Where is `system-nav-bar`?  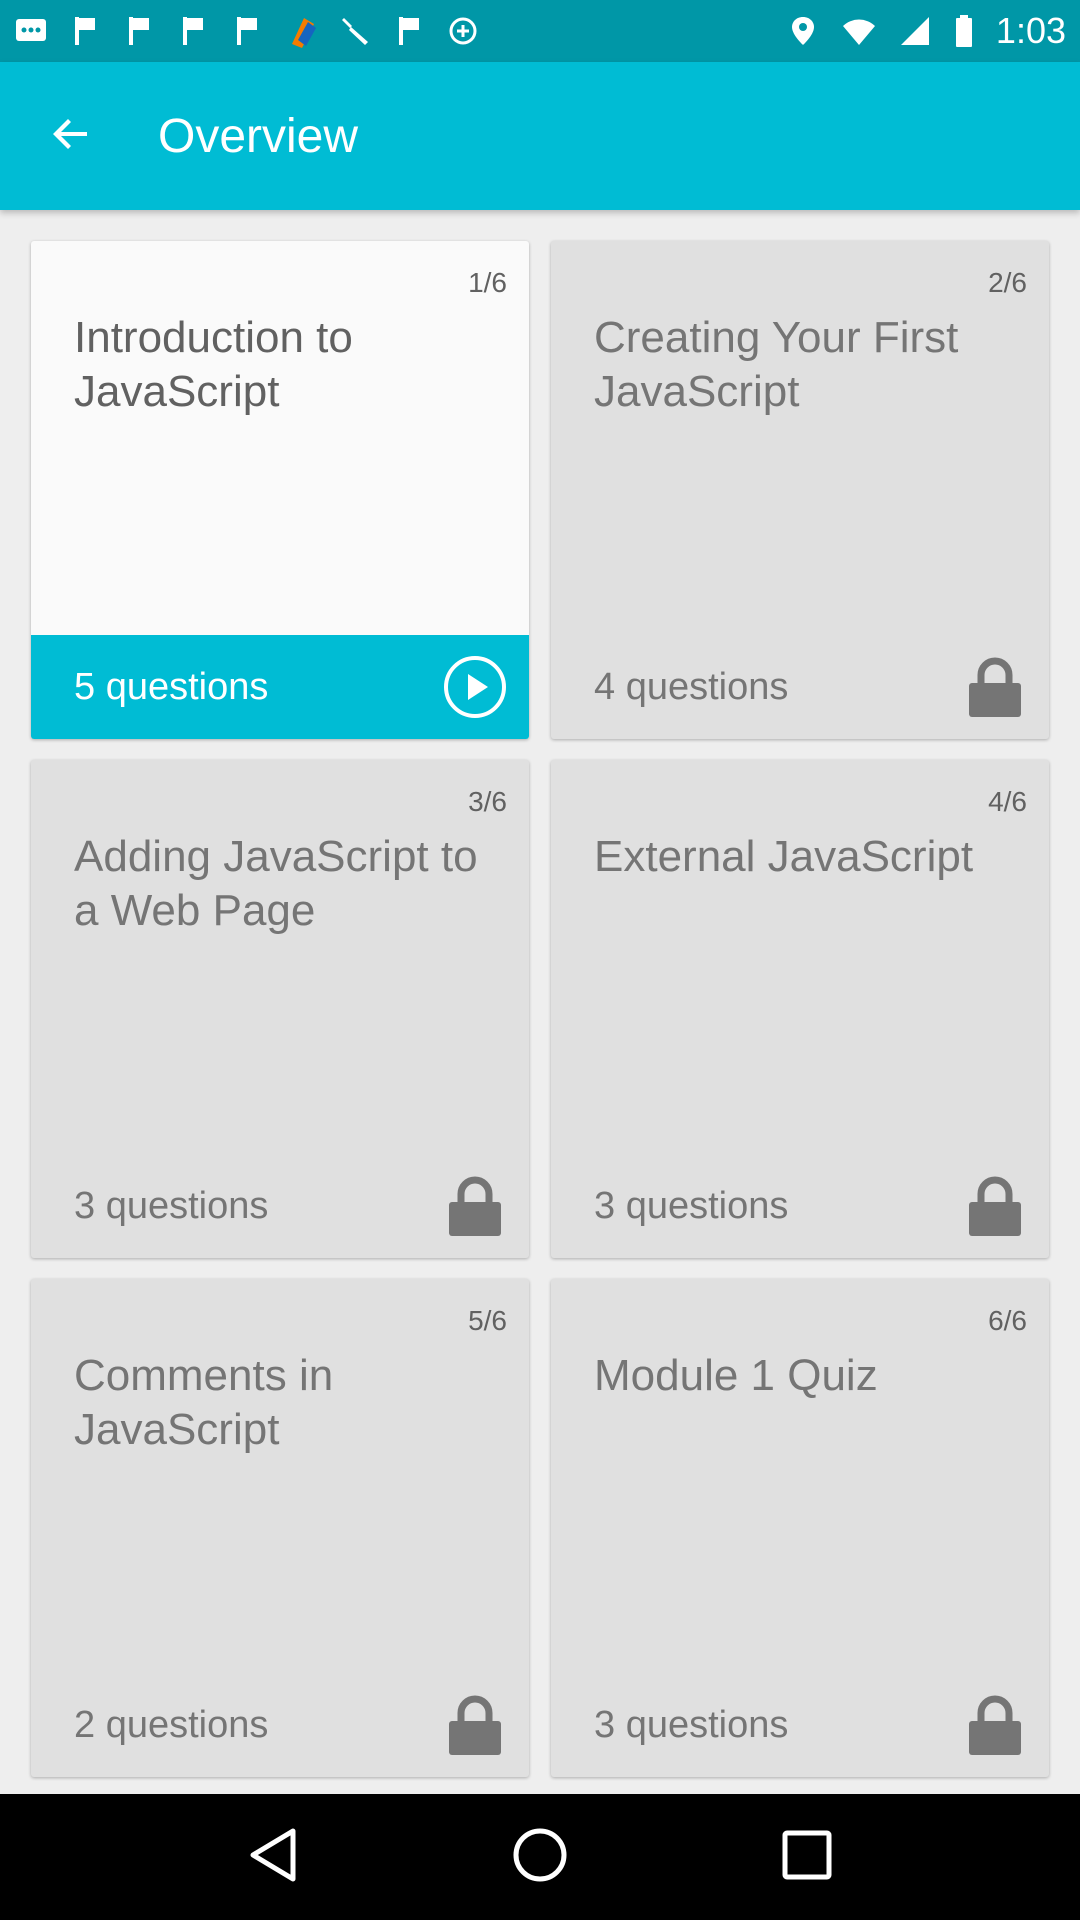
system-nav-bar is located at coordinates (540, 1857).